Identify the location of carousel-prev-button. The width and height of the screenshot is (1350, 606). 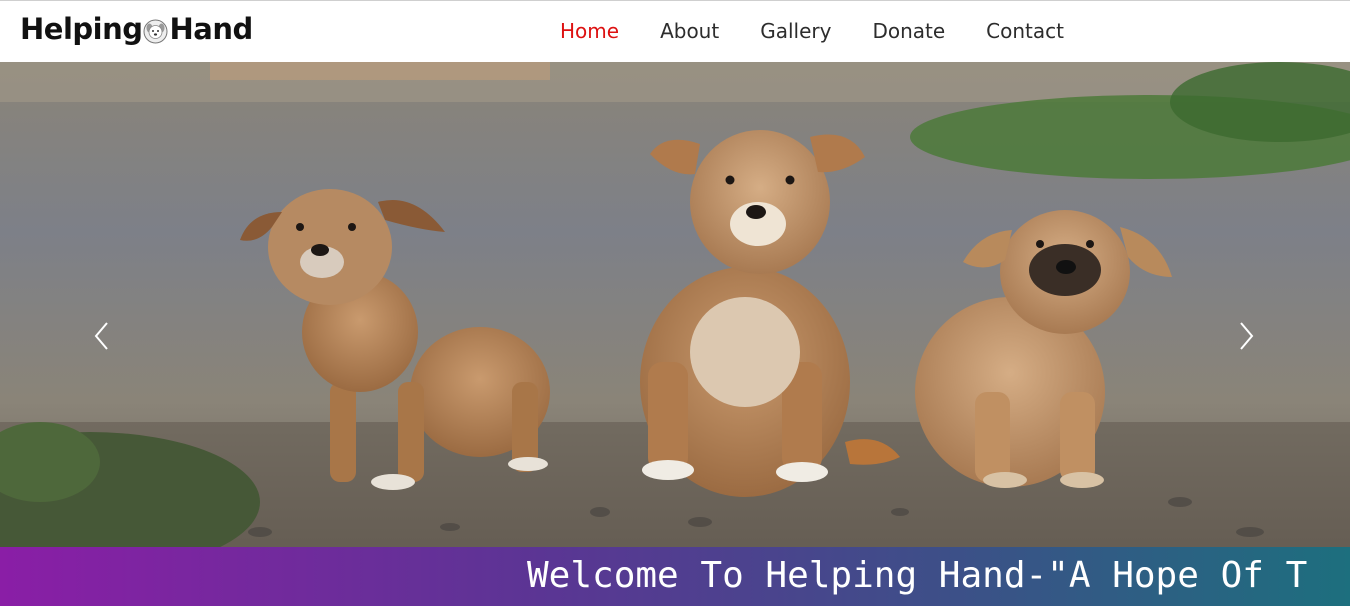
(101, 336).